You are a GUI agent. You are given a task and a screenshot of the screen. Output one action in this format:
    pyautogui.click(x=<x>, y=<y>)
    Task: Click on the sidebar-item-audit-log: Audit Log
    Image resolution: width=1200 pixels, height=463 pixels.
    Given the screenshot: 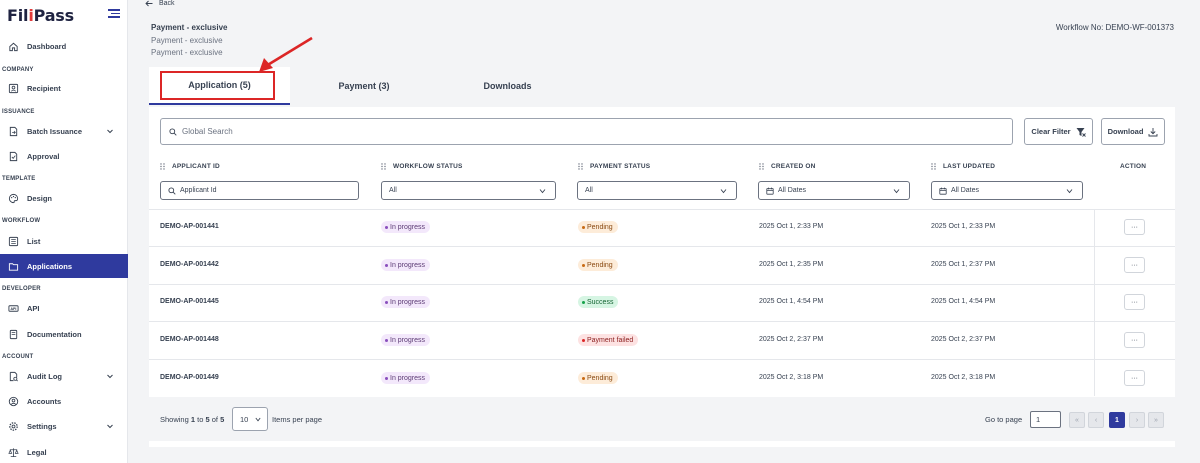 What is the action you would take?
    pyautogui.click(x=64, y=376)
    